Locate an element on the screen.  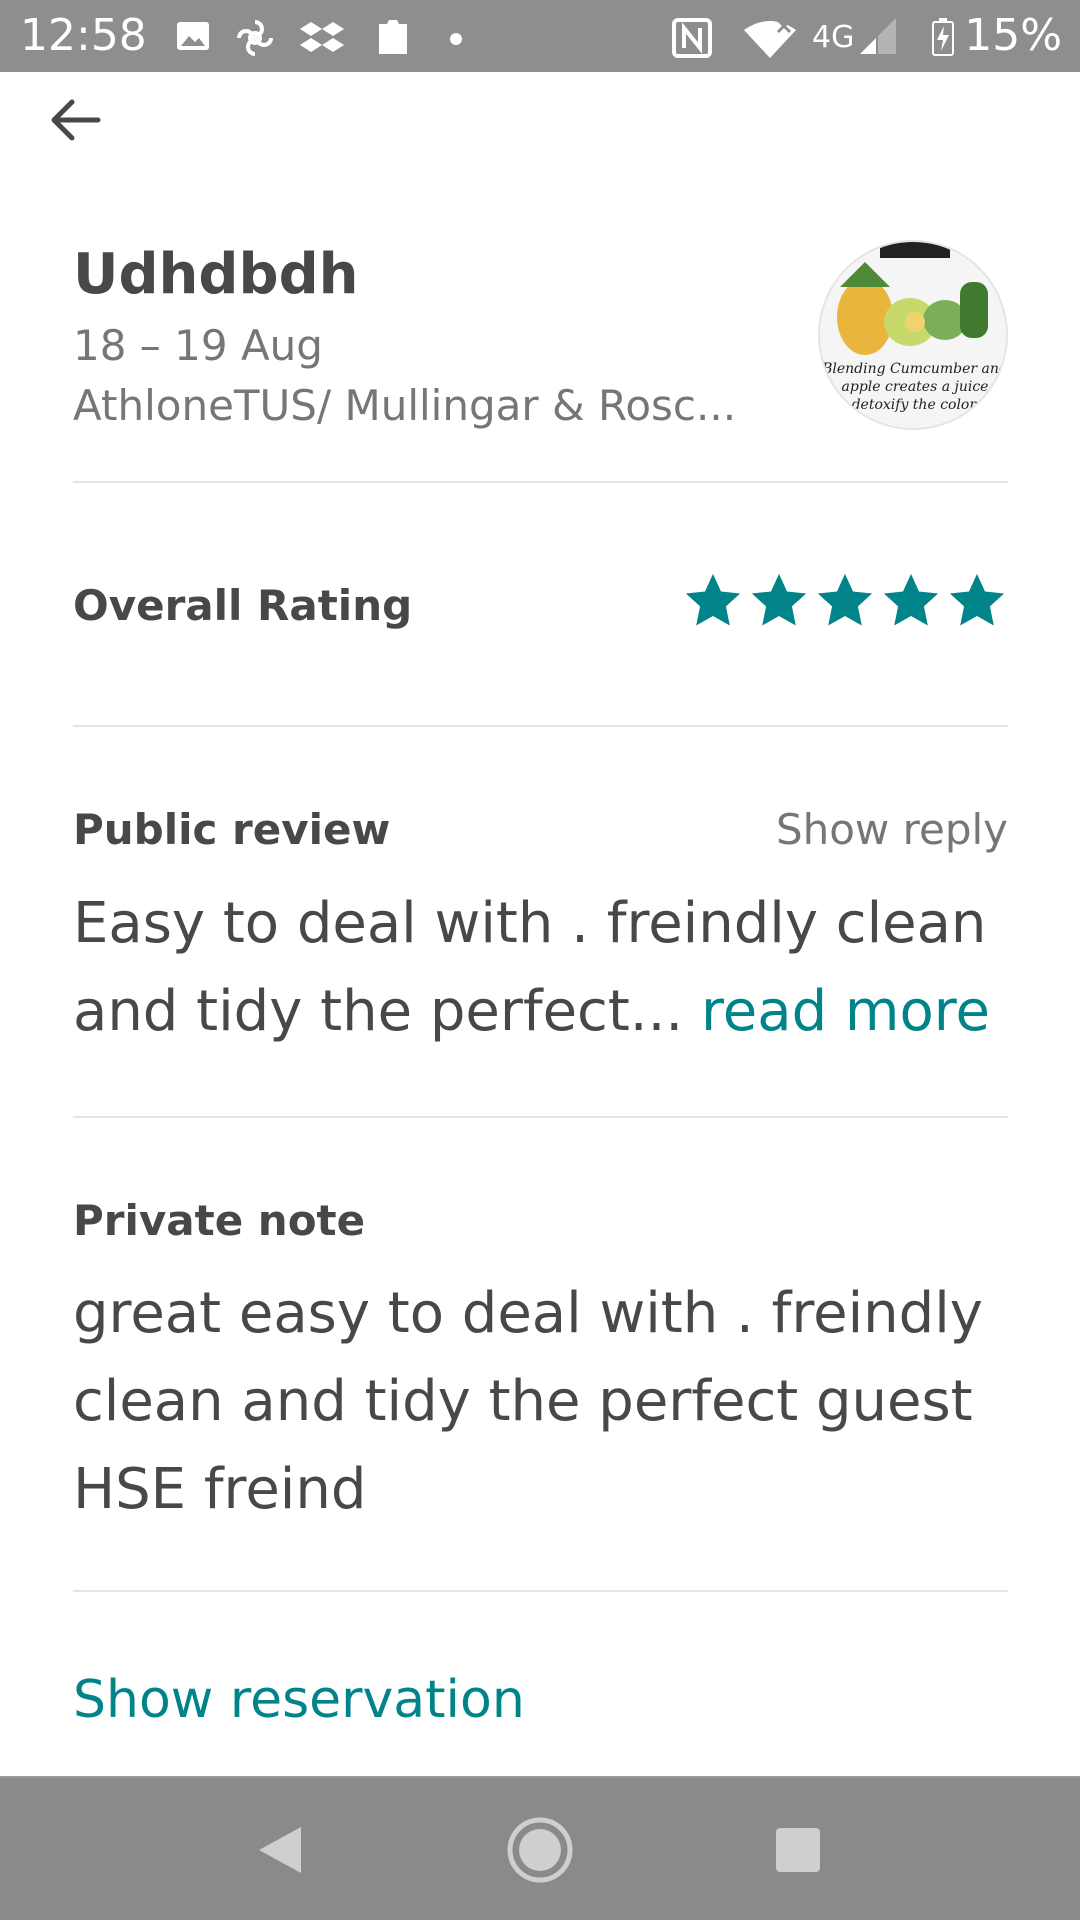
signal-icon is located at coordinates (880, 38).